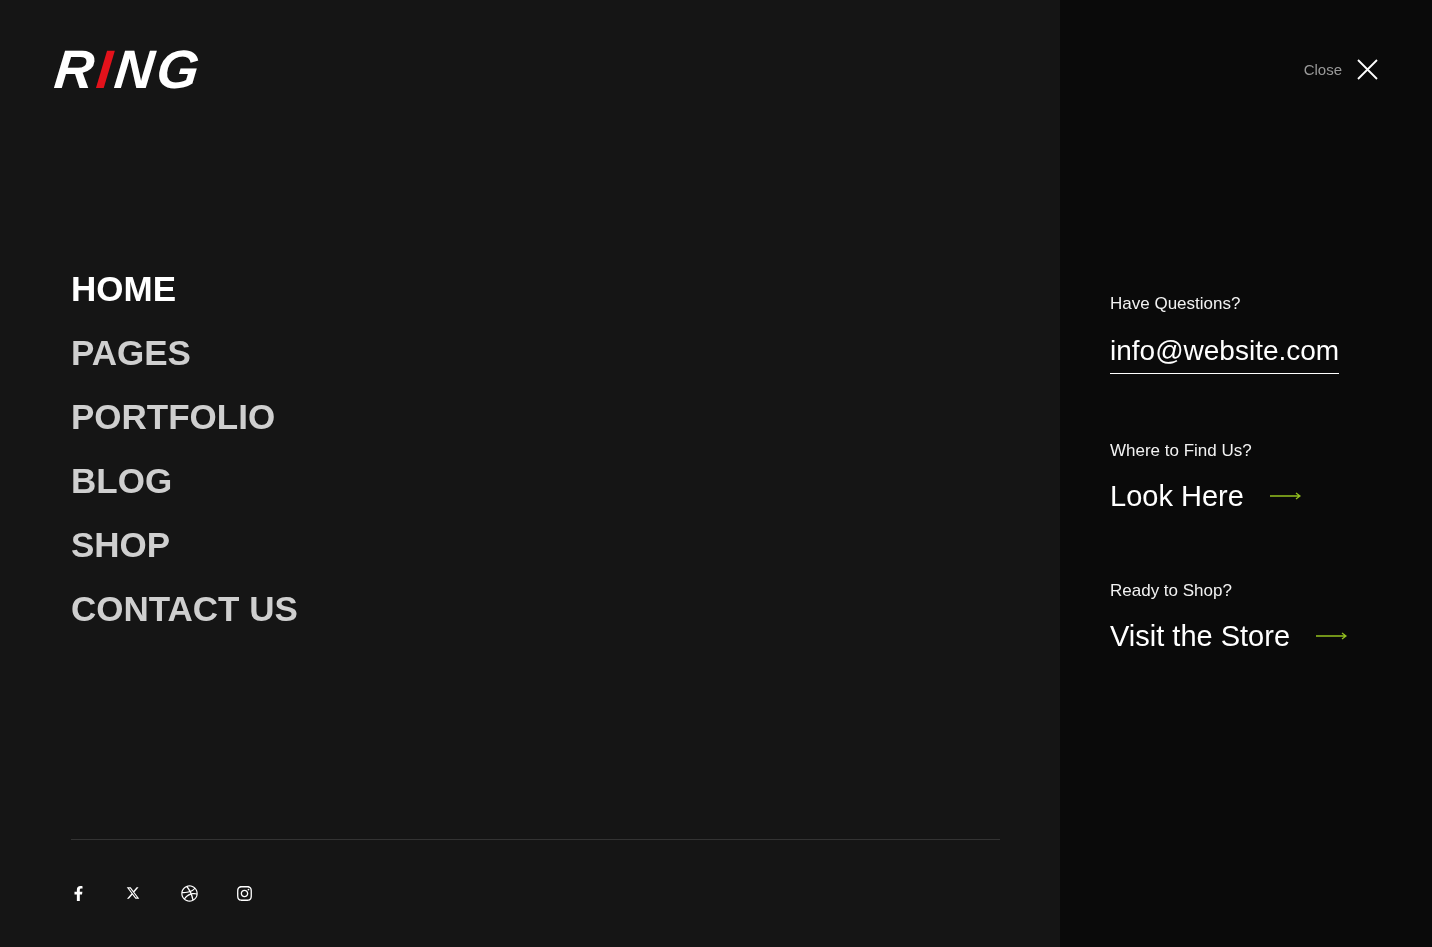  I want to click on contact-label: Where to Find Us?, so click(1181, 451).